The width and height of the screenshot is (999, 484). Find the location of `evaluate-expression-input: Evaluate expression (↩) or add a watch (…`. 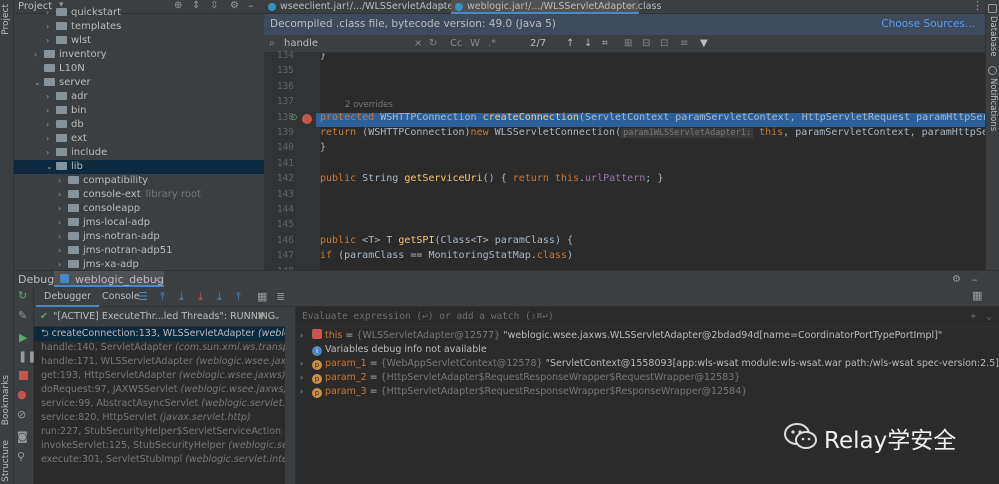

evaluate-expression-input: Evaluate expression (↩) or add a watch (… is located at coordinates (647, 317).